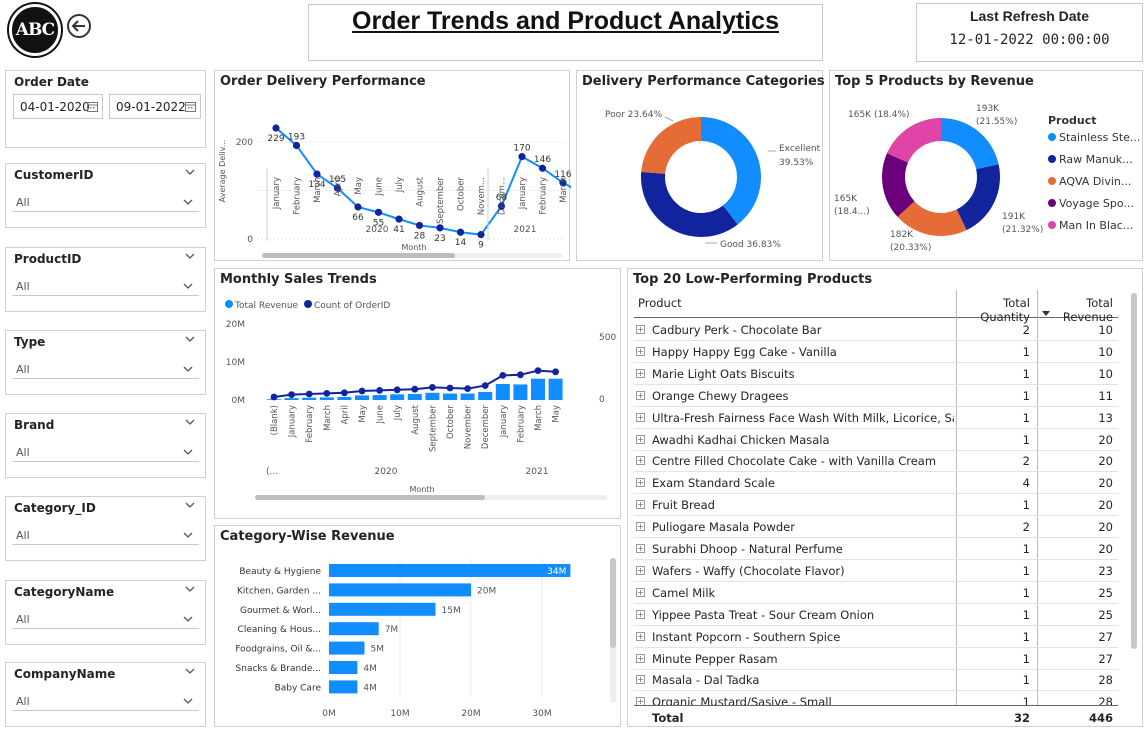 The height and width of the screenshot is (730, 1147). I want to click on y-tick-label: 500, so click(607, 338).